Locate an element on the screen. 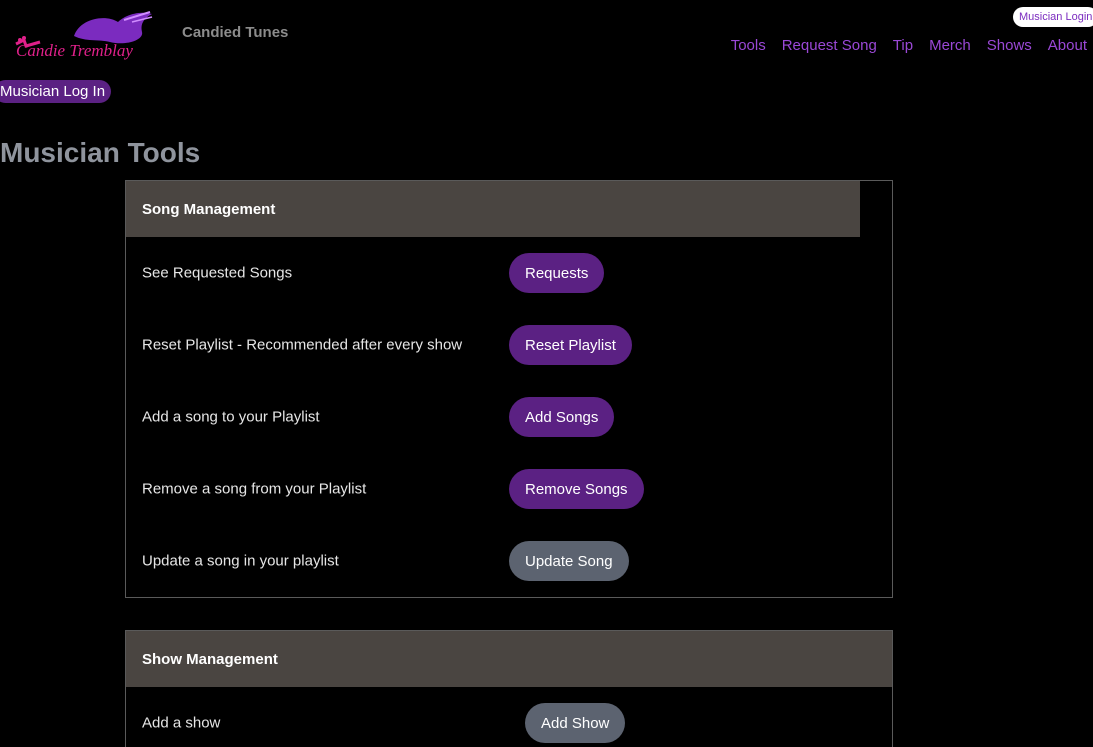 This screenshot has width=1093, height=747. nav-tools: Tools is located at coordinates (748, 45).